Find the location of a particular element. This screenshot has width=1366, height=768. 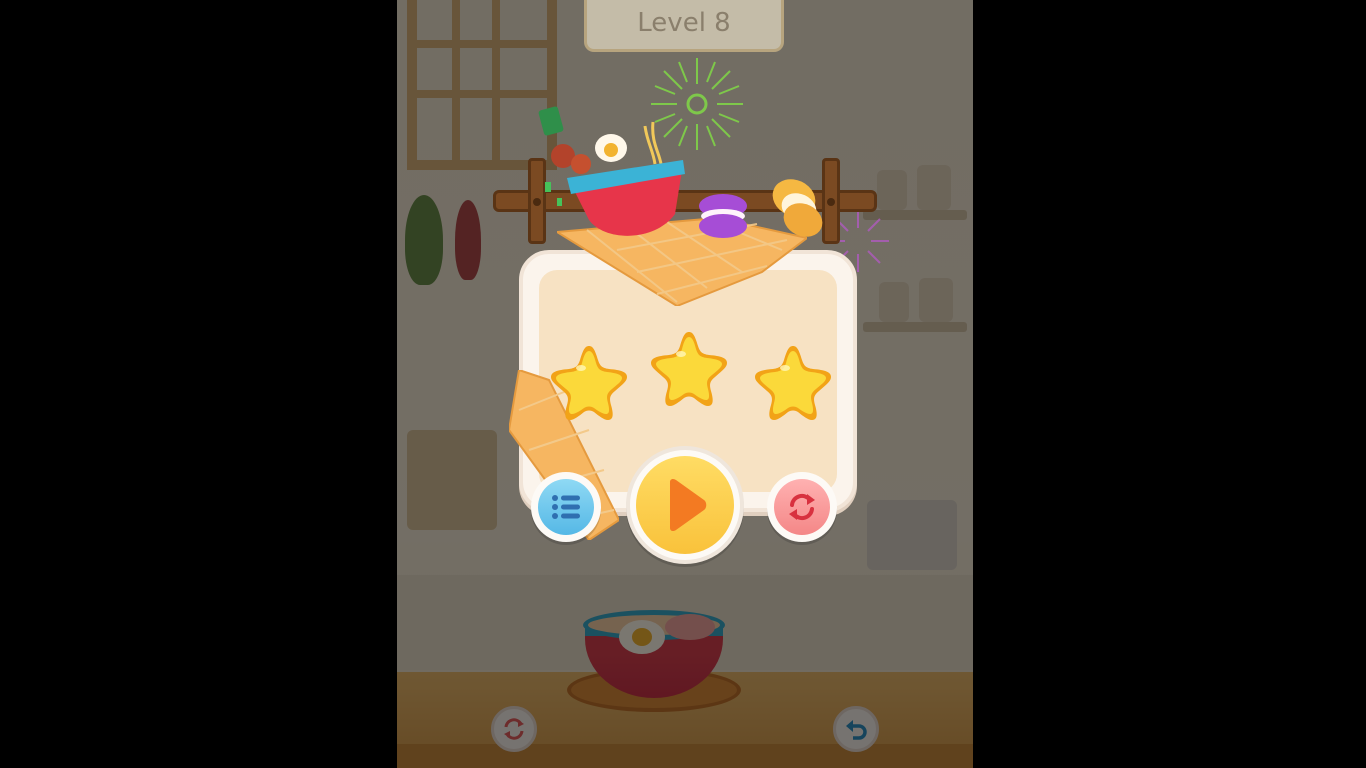

play-next-button-face is located at coordinates (685, 505).